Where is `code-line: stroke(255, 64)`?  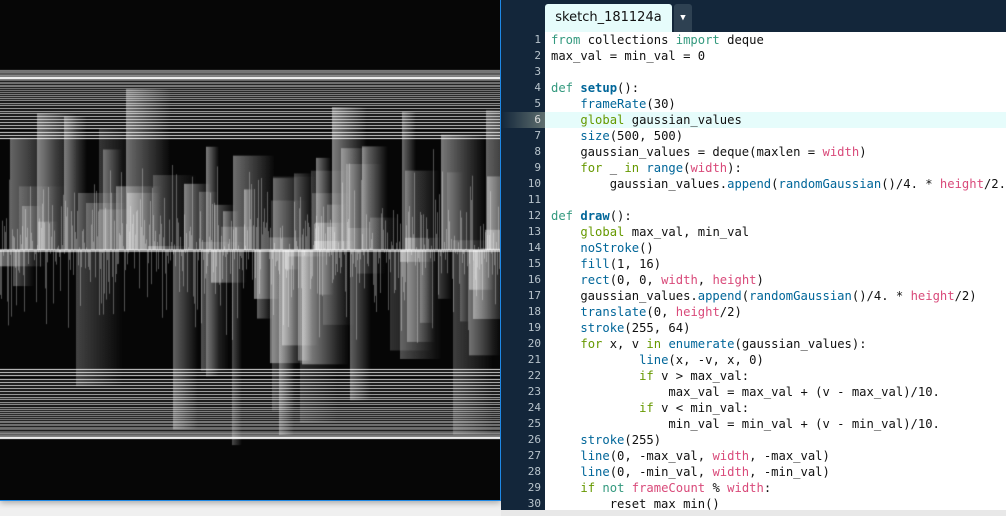 code-line: stroke(255, 64) is located at coordinates (775, 328).